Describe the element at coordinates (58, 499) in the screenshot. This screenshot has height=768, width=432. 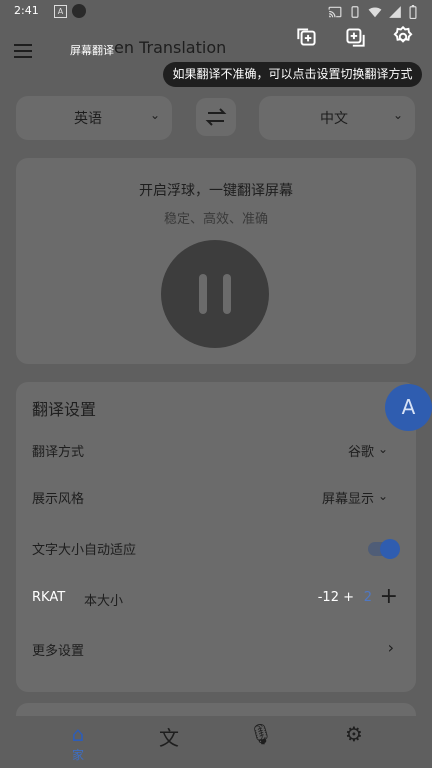
I see `display-style-label: 展示风格` at that location.